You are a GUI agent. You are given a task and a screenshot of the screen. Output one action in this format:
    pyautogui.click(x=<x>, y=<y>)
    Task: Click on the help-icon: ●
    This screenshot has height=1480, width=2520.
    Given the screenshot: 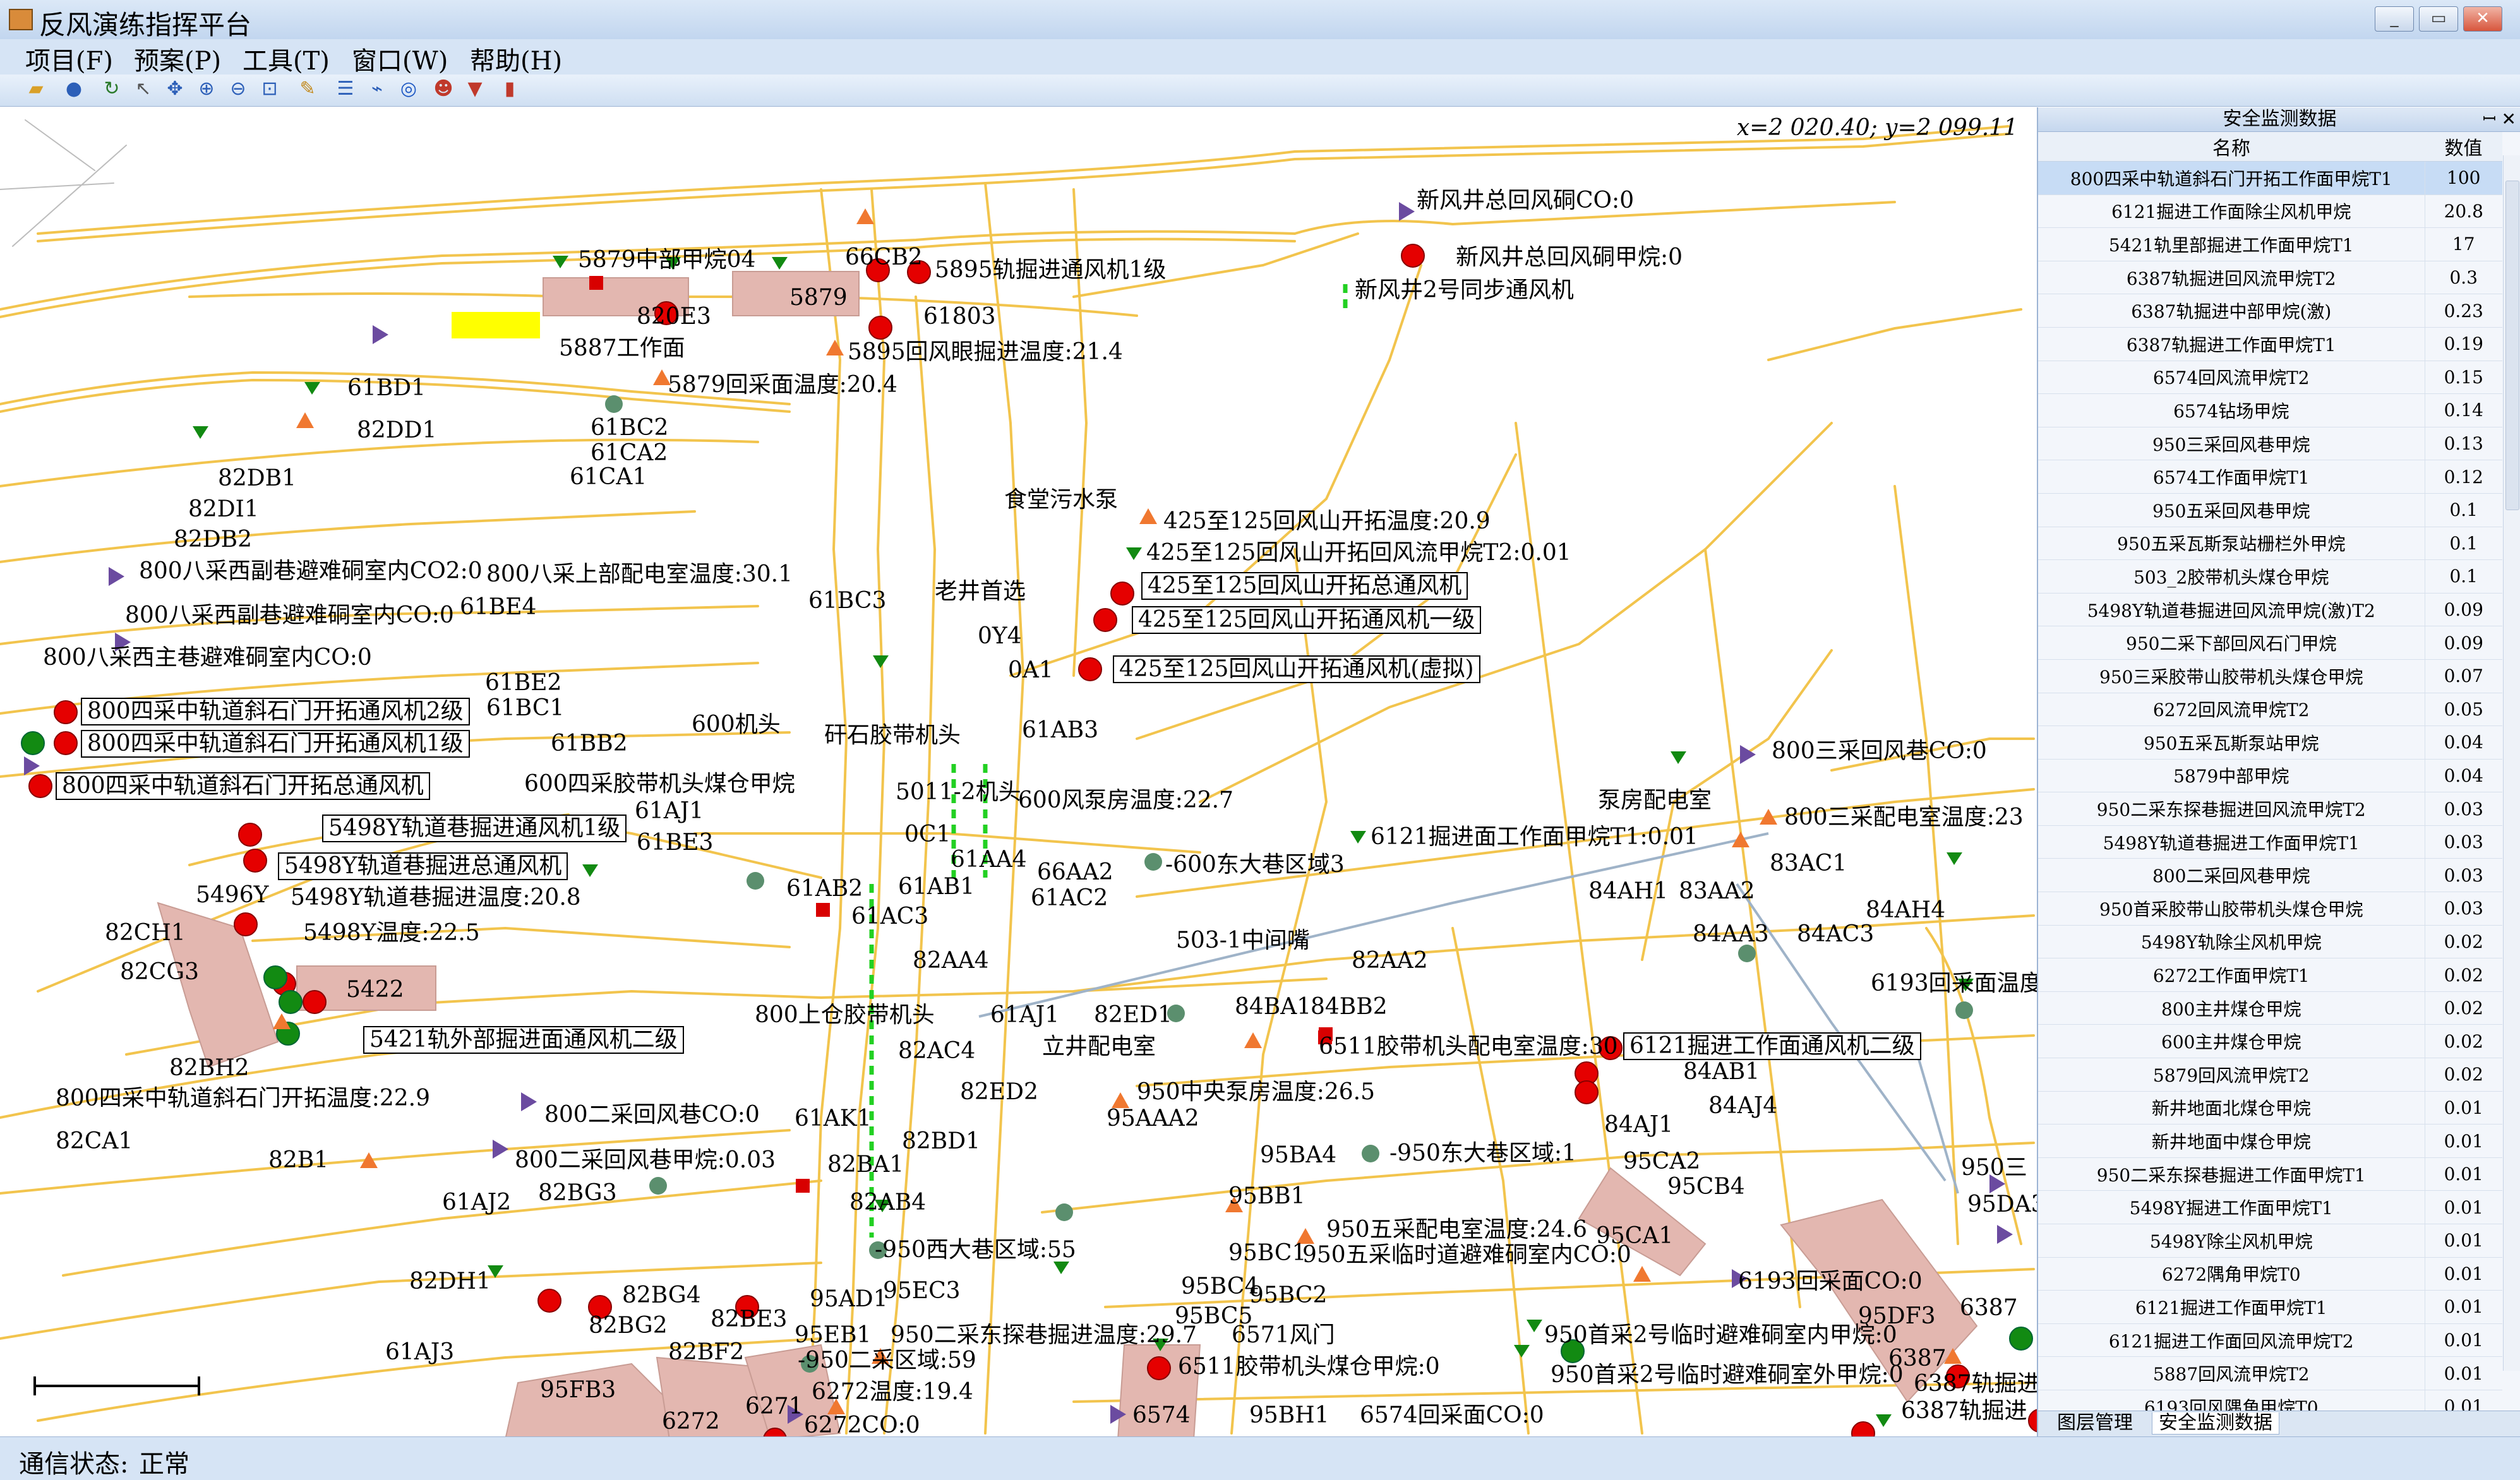 What is the action you would take?
    pyautogui.click(x=74, y=89)
    